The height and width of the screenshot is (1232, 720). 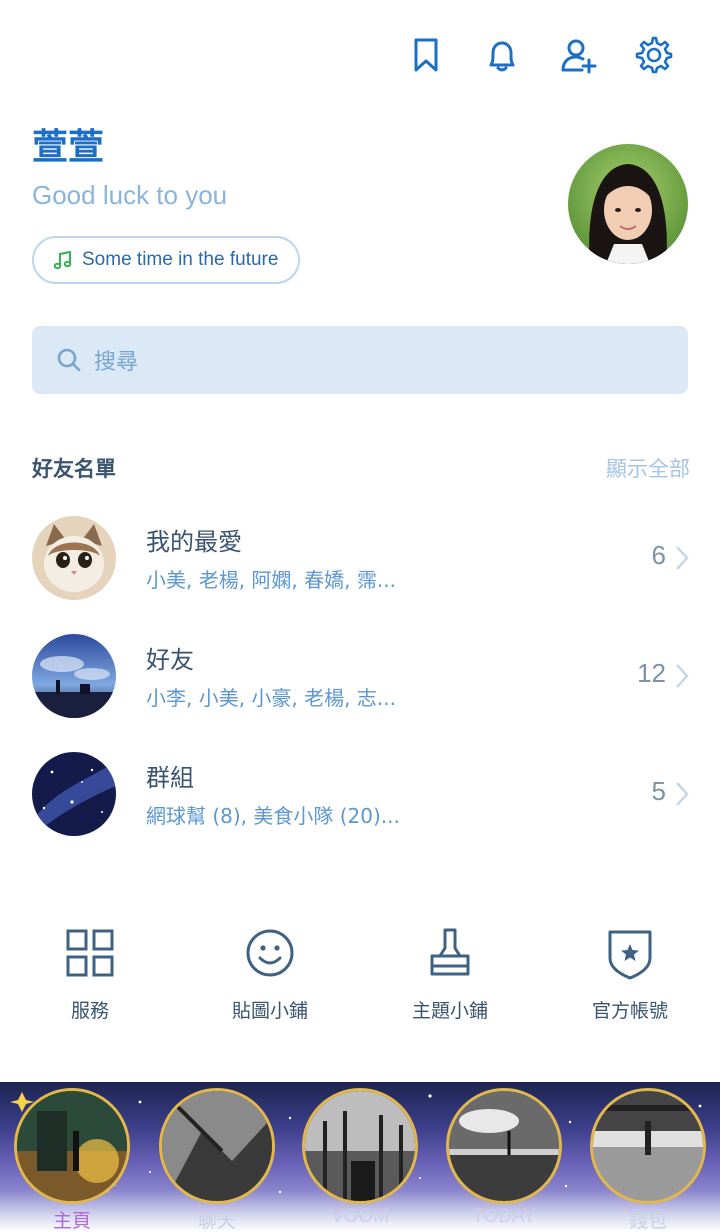 I want to click on bell-icon, so click(x=502, y=55).